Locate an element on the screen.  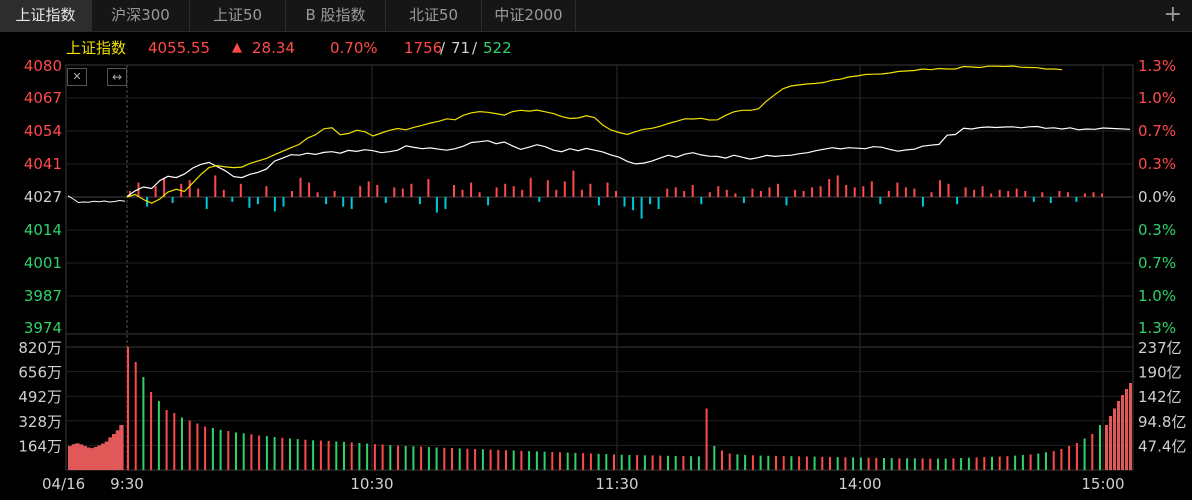
index-price: 4055.55 is located at coordinates (179, 48).